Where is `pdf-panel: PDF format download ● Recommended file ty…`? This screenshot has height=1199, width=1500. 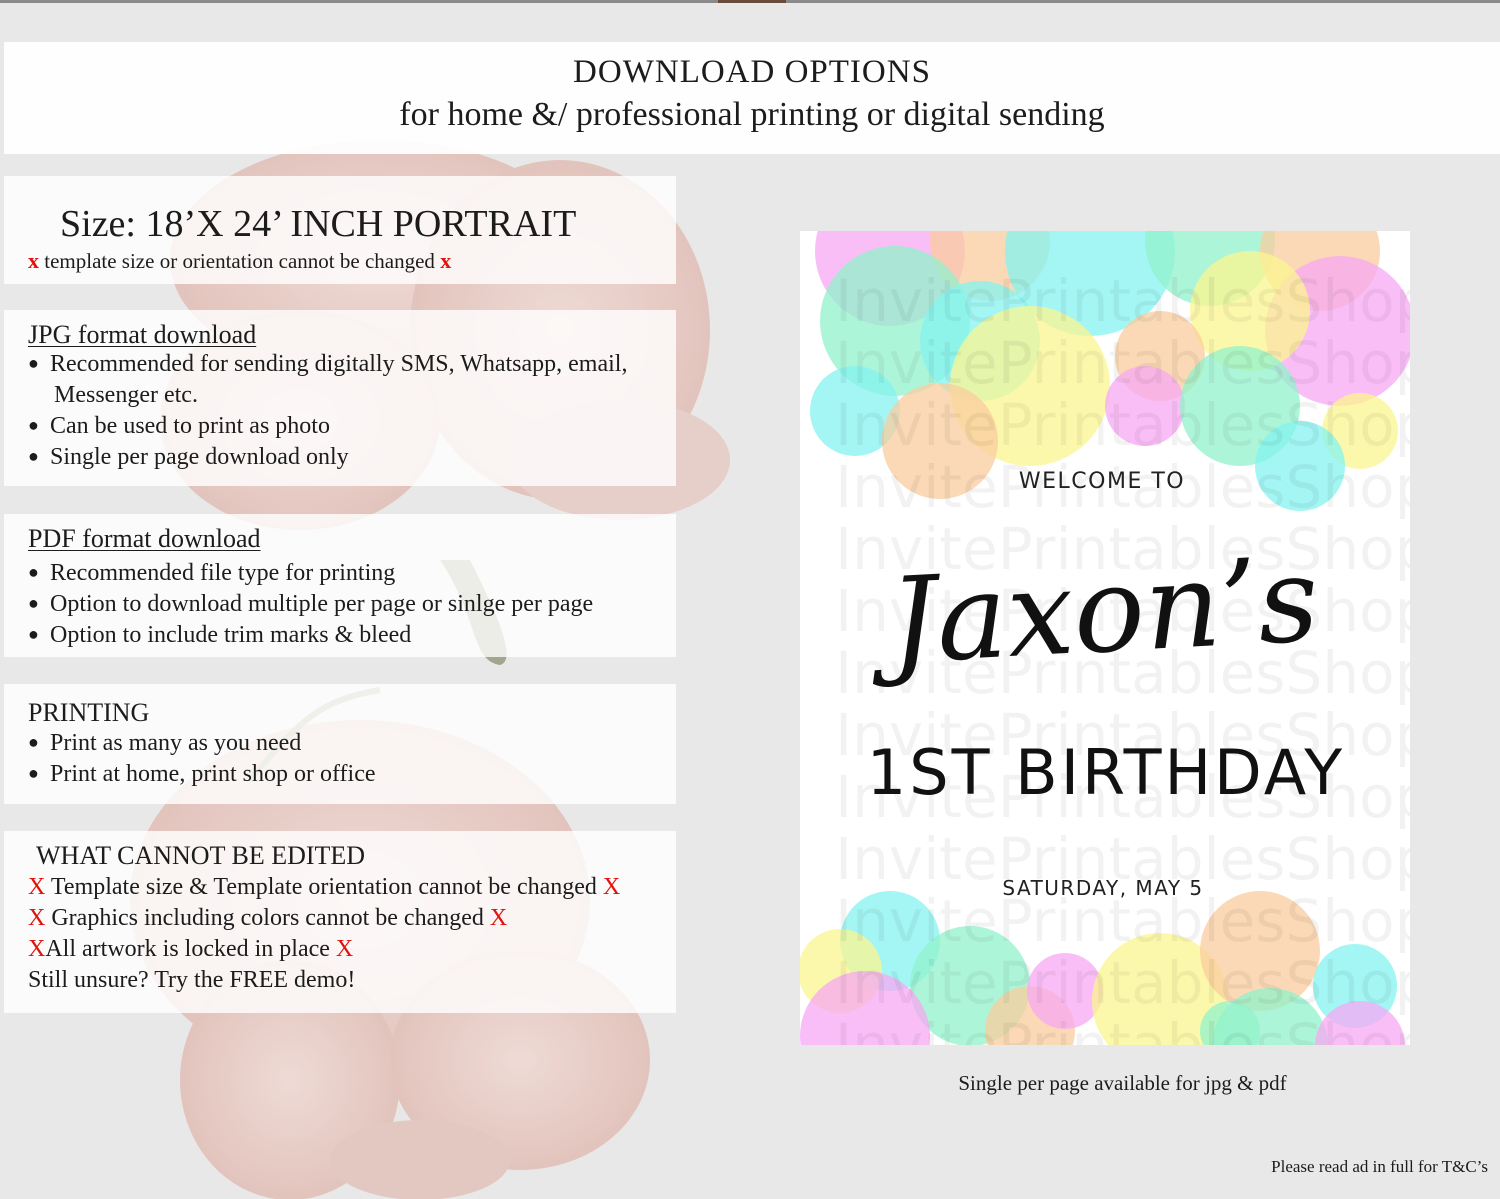
pdf-panel: PDF format download ● Recommended file ty… is located at coordinates (340, 585).